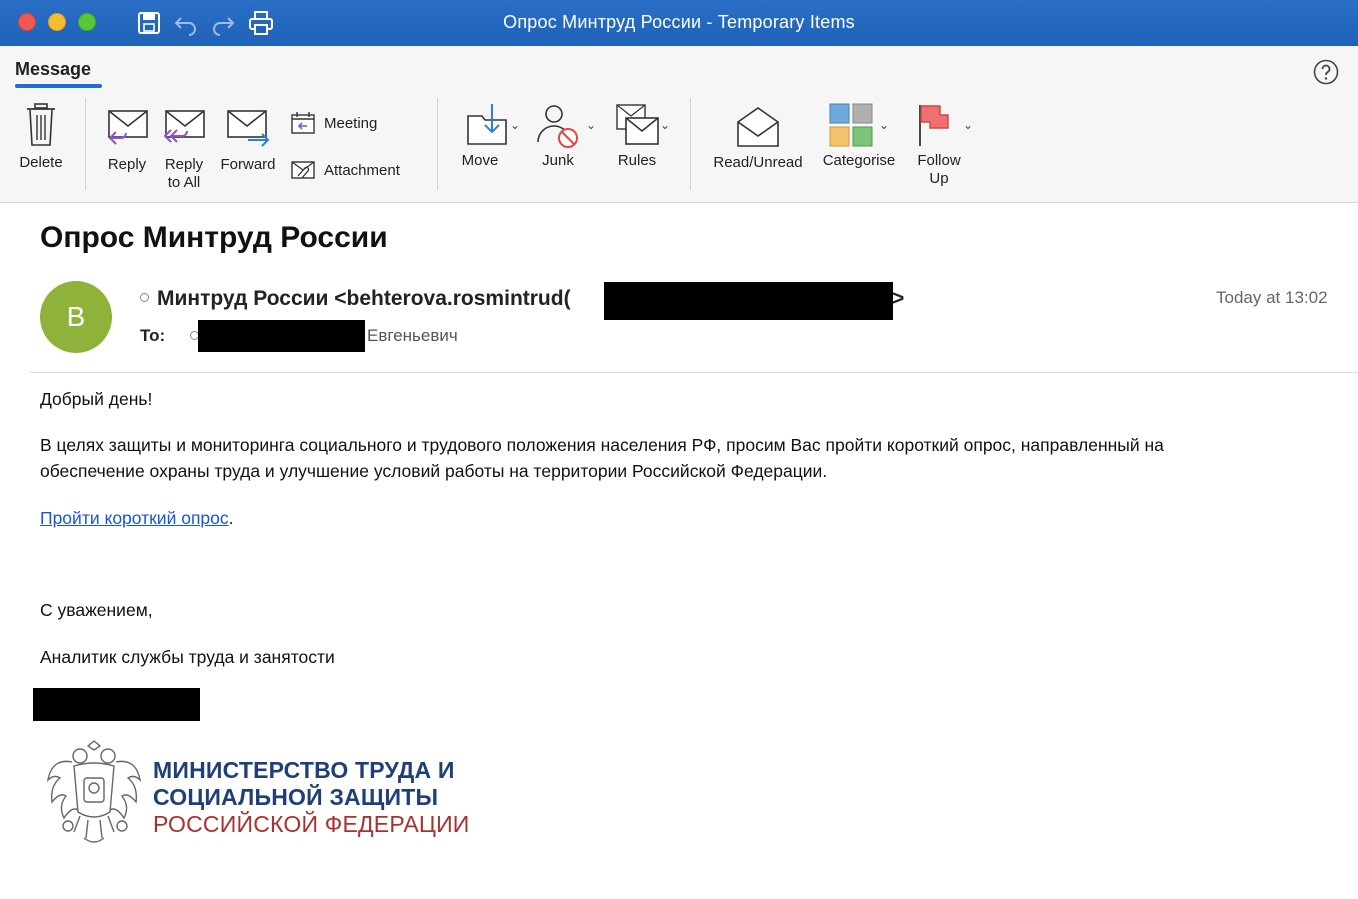 This screenshot has width=1358, height=899. Describe the element at coordinates (898, 298) in the screenshot. I see `sender-address-suffix: >` at that location.